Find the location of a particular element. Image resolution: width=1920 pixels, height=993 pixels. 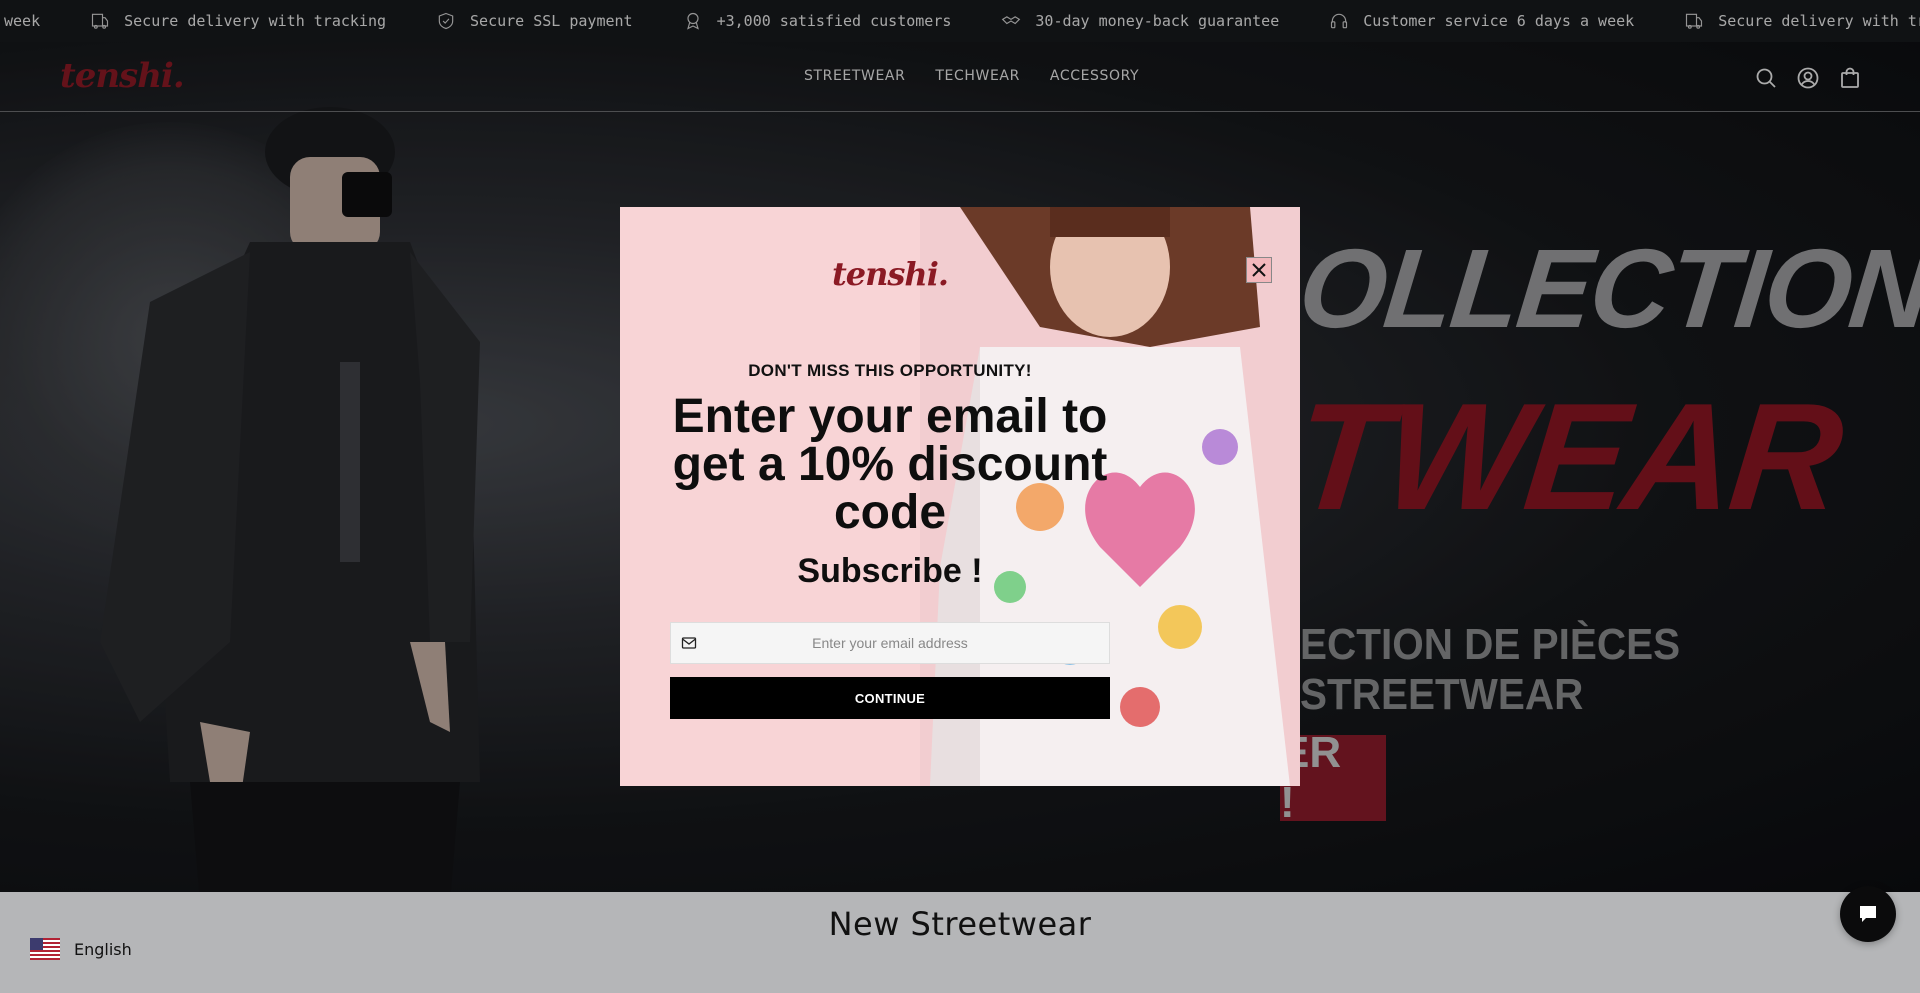

close-icon is located at coordinates (1259, 270).